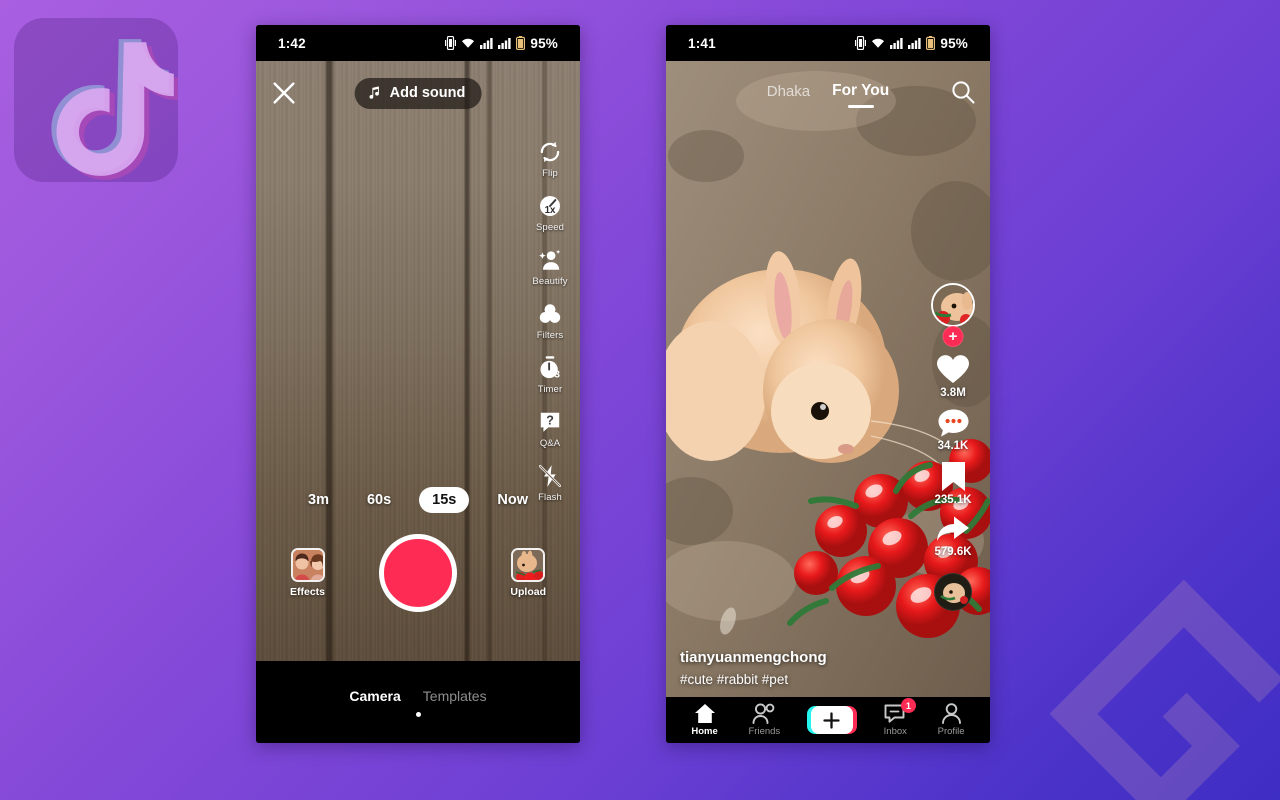 This screenshot has height=800, width=1280. What do you see at coordinates (417, 696) in the screenshot?
I see `camera-mode-row: Camera Templates` at bounding box center [417, 696].